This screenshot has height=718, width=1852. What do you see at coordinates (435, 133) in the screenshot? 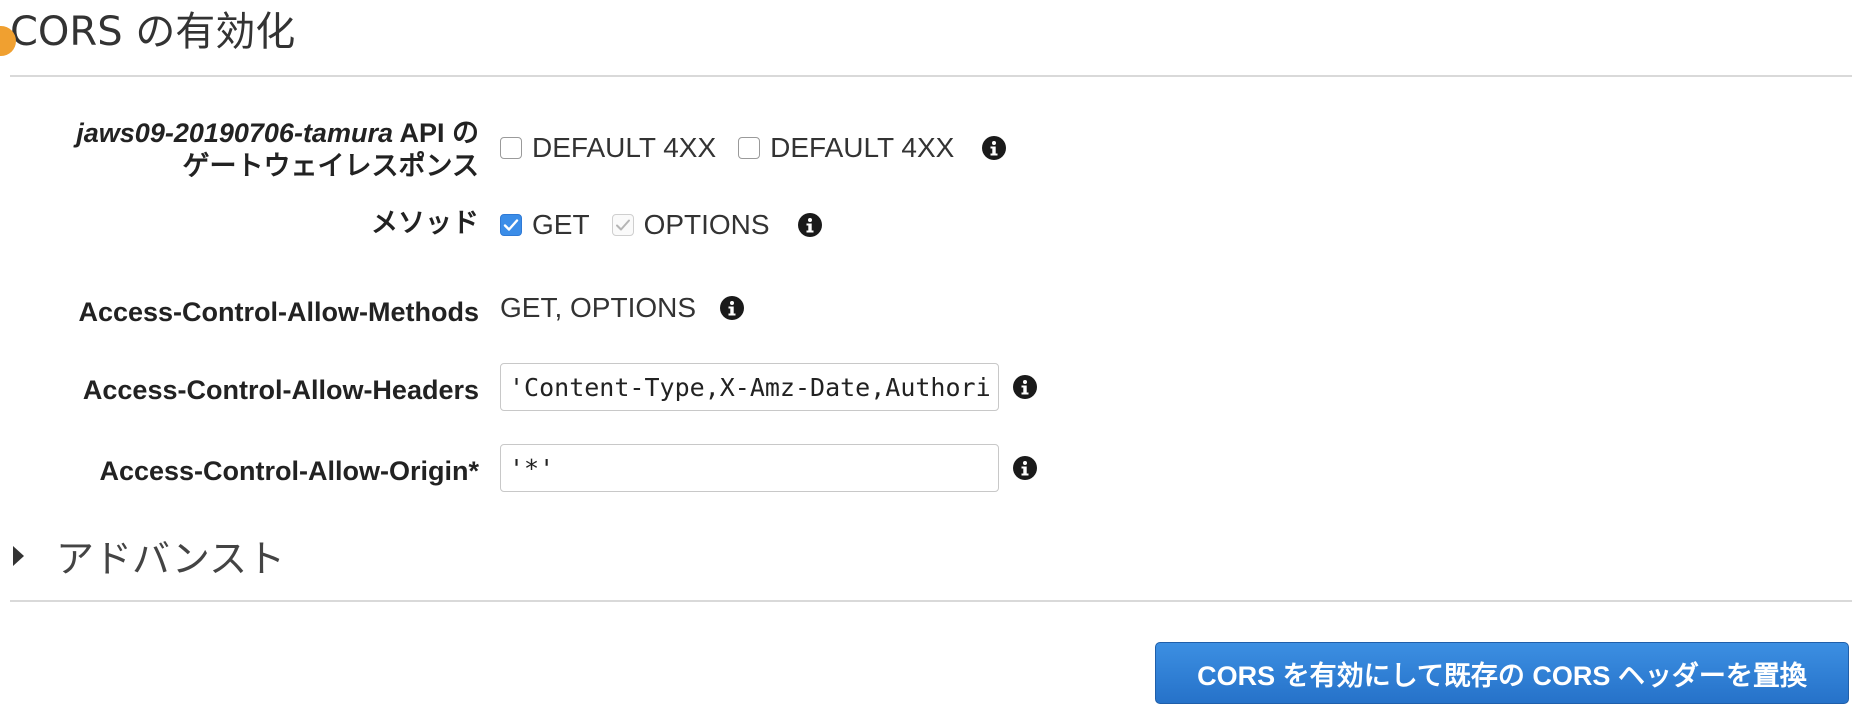
I see `gateway-label-suffix: API の` at bounding box center [435, 133].